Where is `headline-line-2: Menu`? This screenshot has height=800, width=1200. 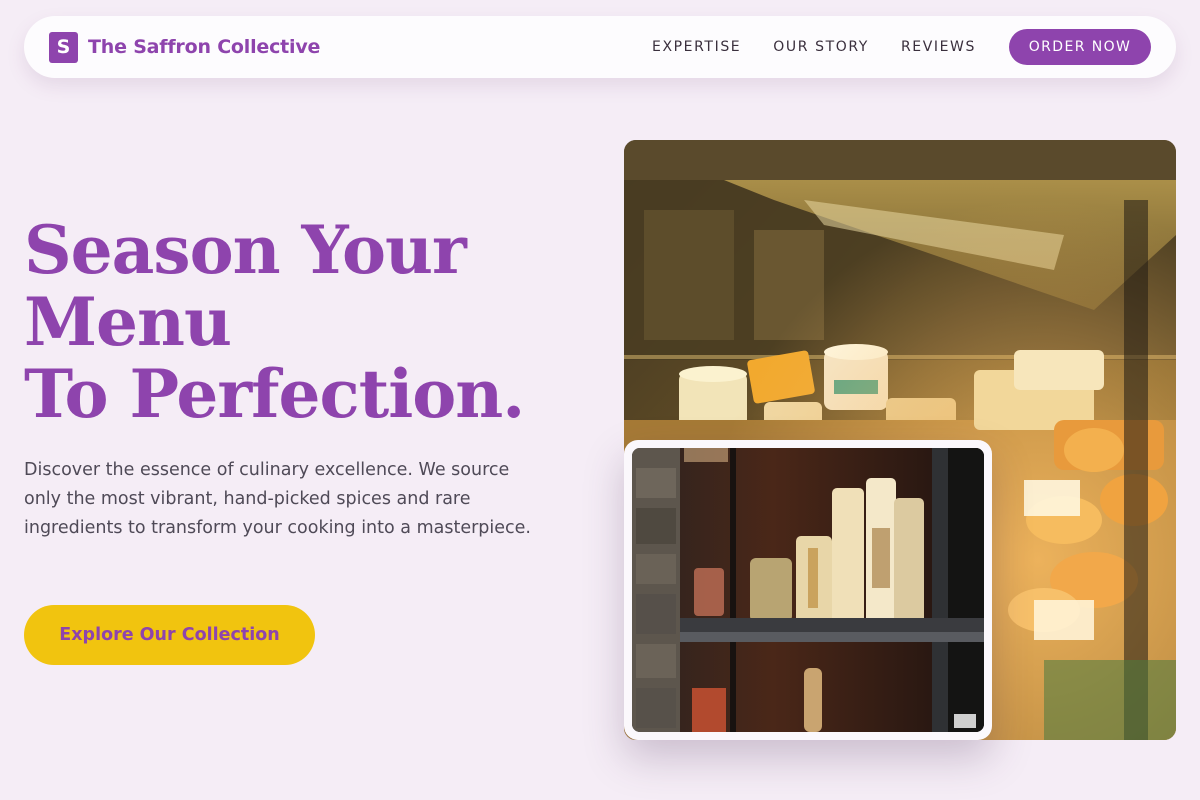 headline-line-2: Menu is located at coordinates (128, 322).